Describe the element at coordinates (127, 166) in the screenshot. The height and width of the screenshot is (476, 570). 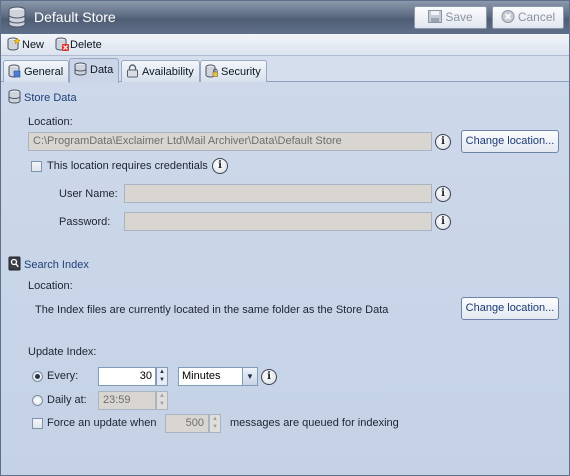
I see `credentials-label: This location requires credentials` at that location.